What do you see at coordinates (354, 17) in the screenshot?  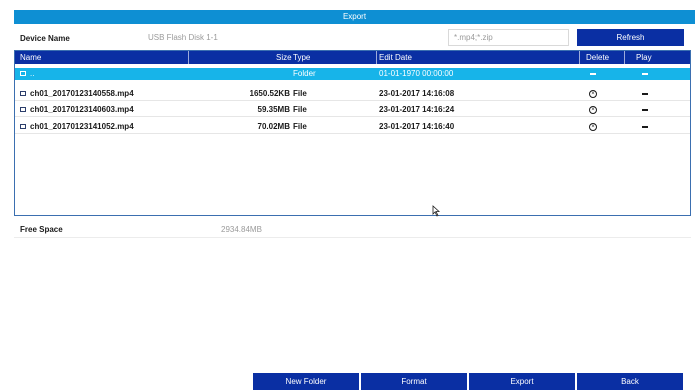 I see `window-title: Export` at bounding box center [354, 17].